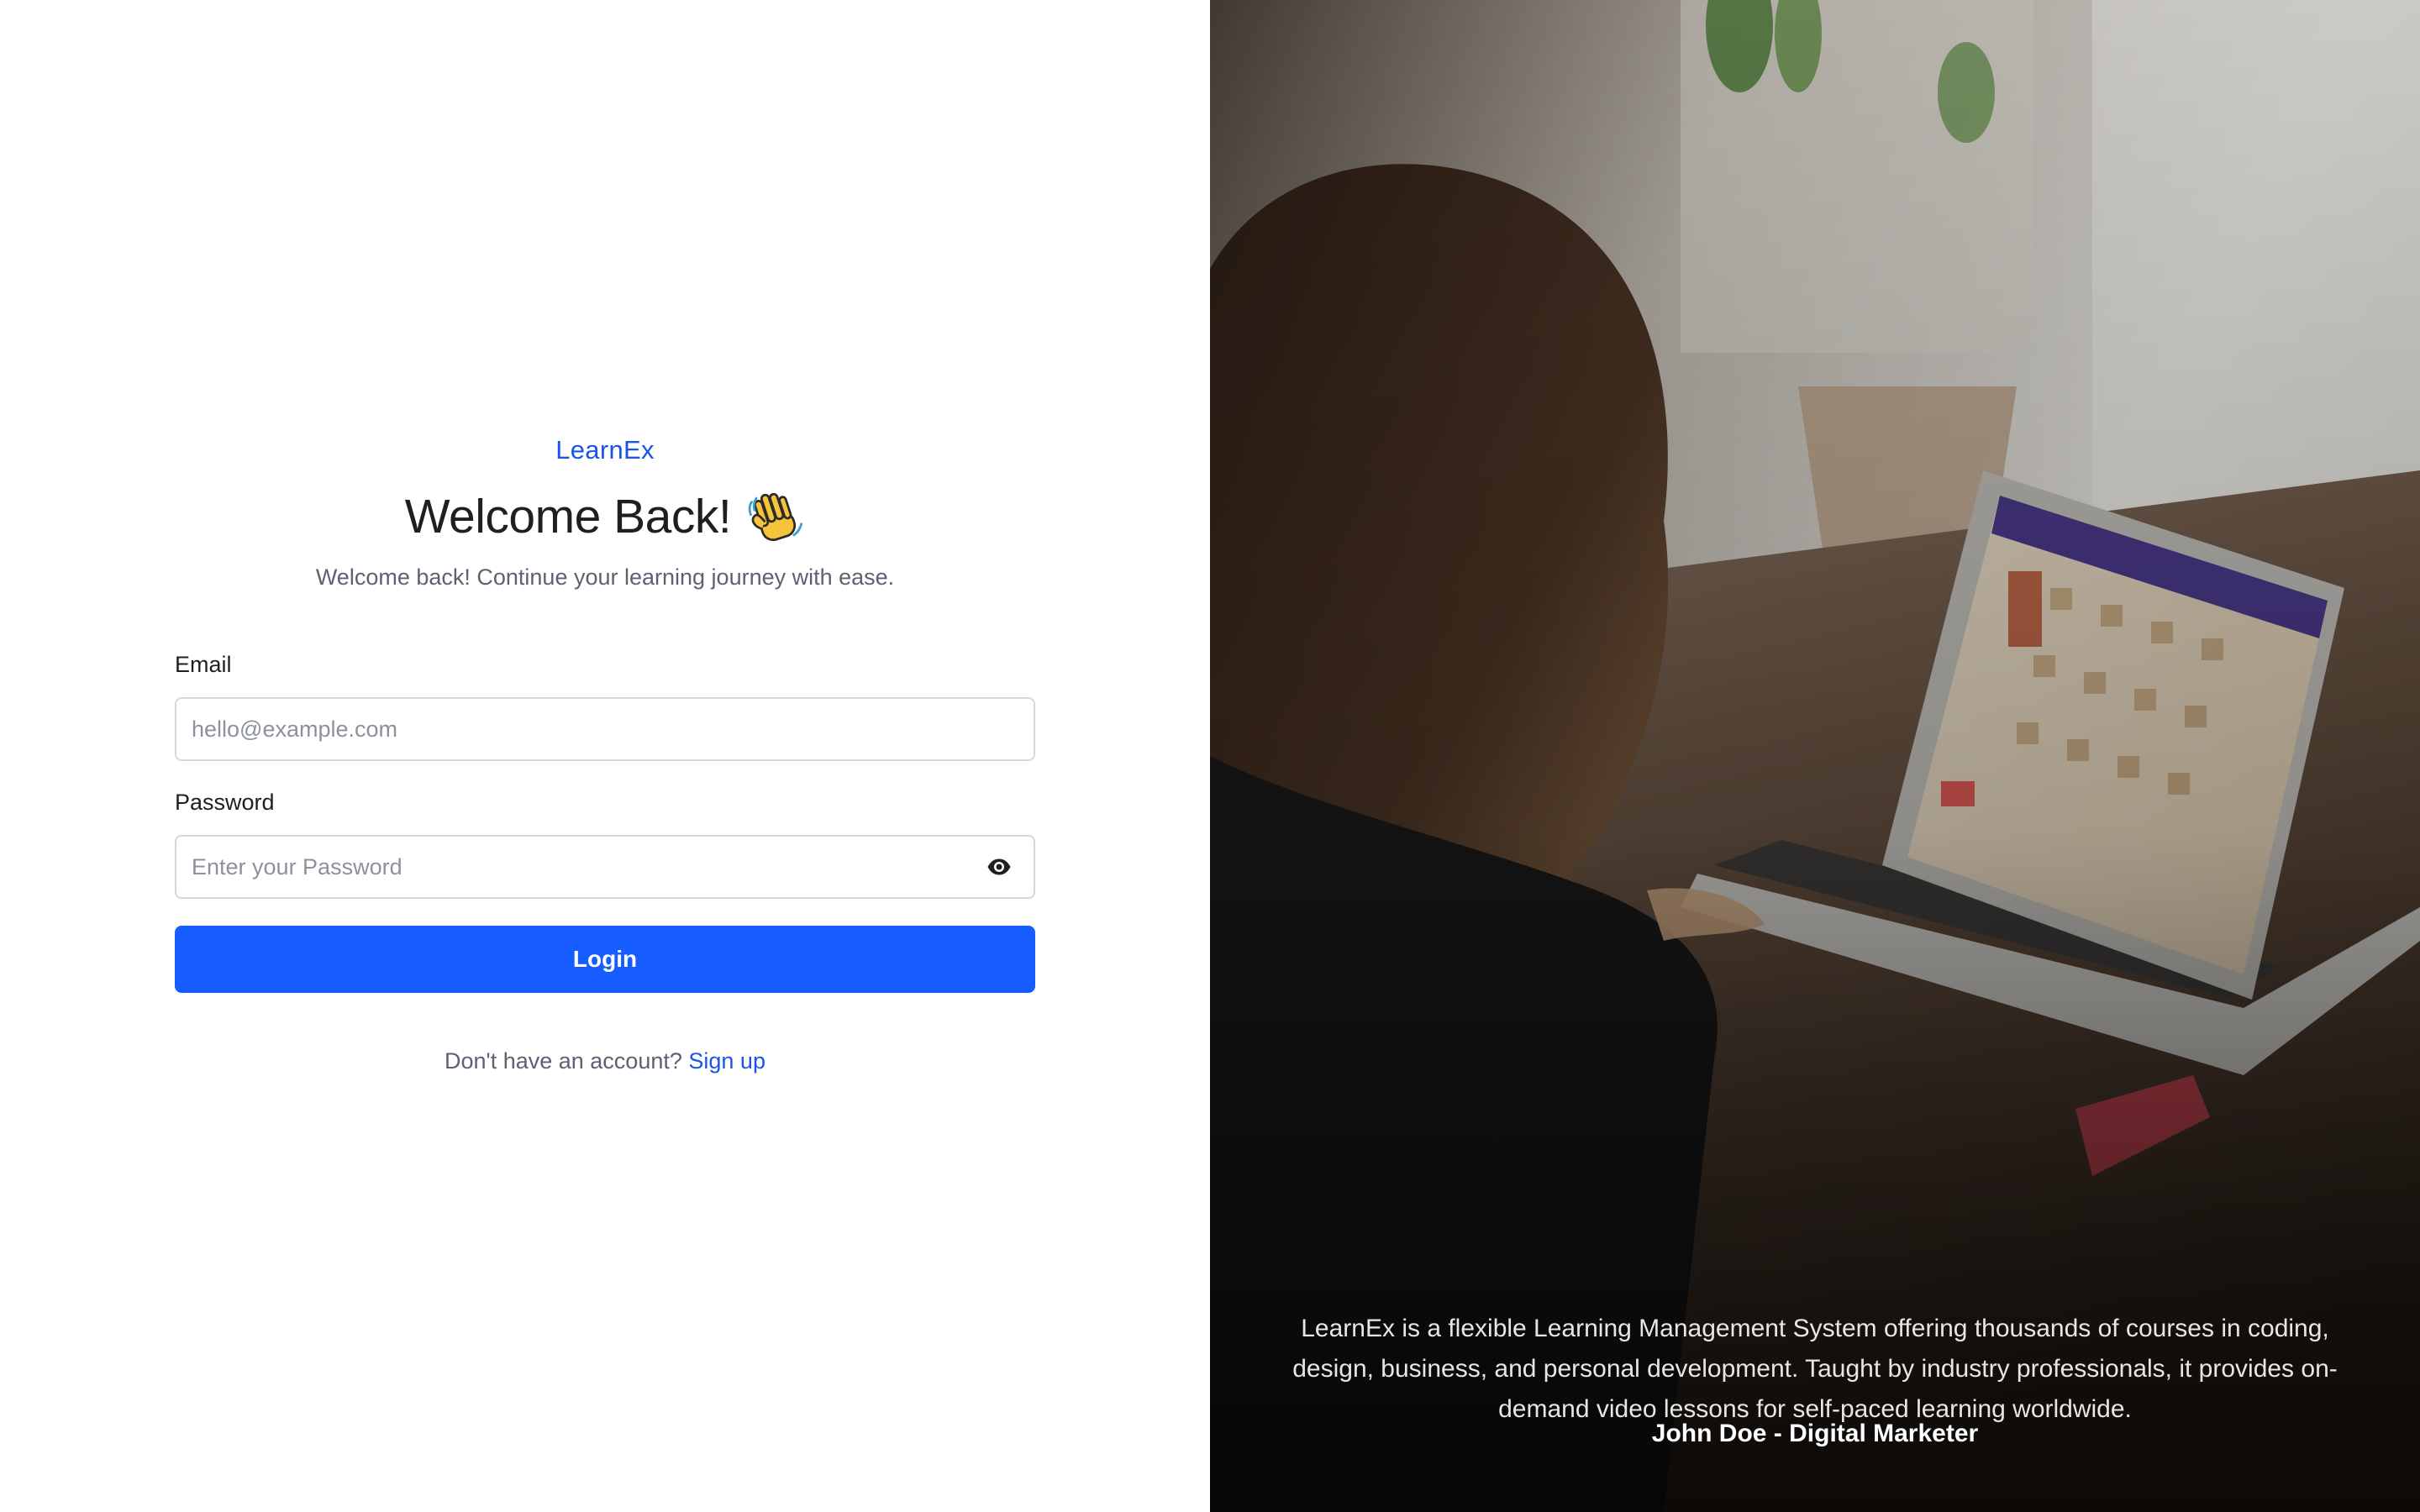  What do you see at coordinates (568, 516) in the screenshot?
I see `page-title: Welcome Back!` at bounding box center [568, 516].